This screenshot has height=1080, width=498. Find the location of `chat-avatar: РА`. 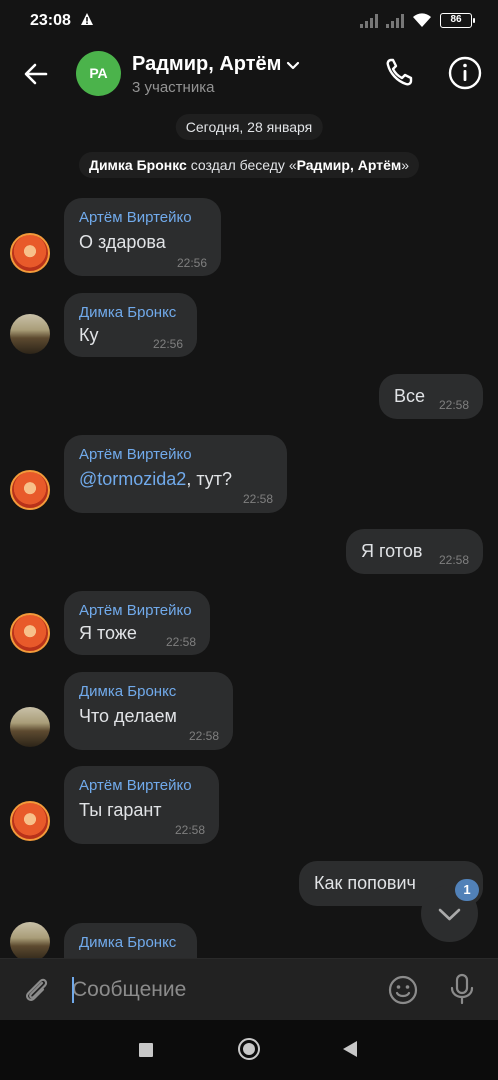

chat-avatar: РА is located at coordinates (98, 73).